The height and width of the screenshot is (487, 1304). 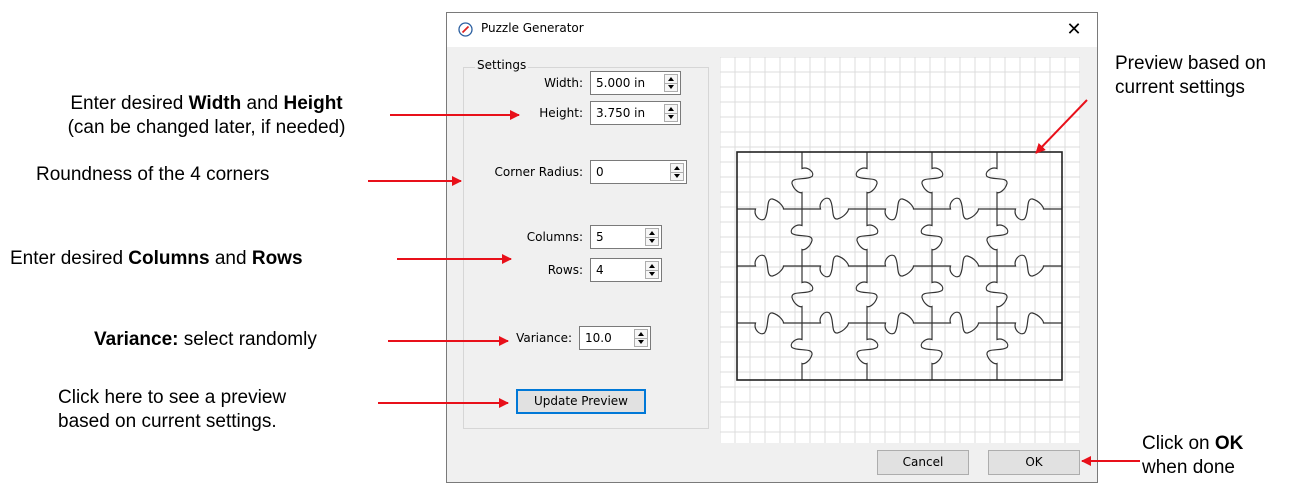 I want to click on columns-spinner, so click(x=652, y=237).